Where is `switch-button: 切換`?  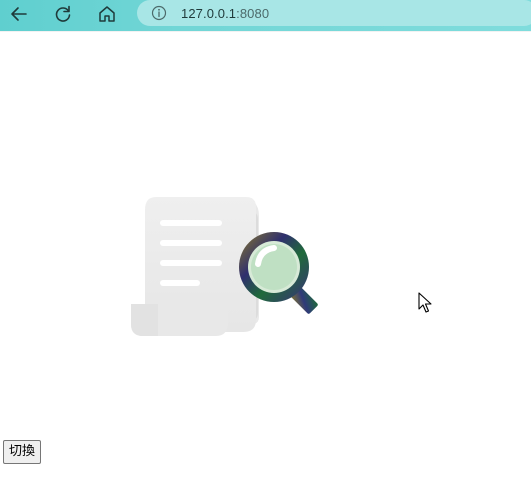
switch-button: 切換 is located at coordinates (22, 452).